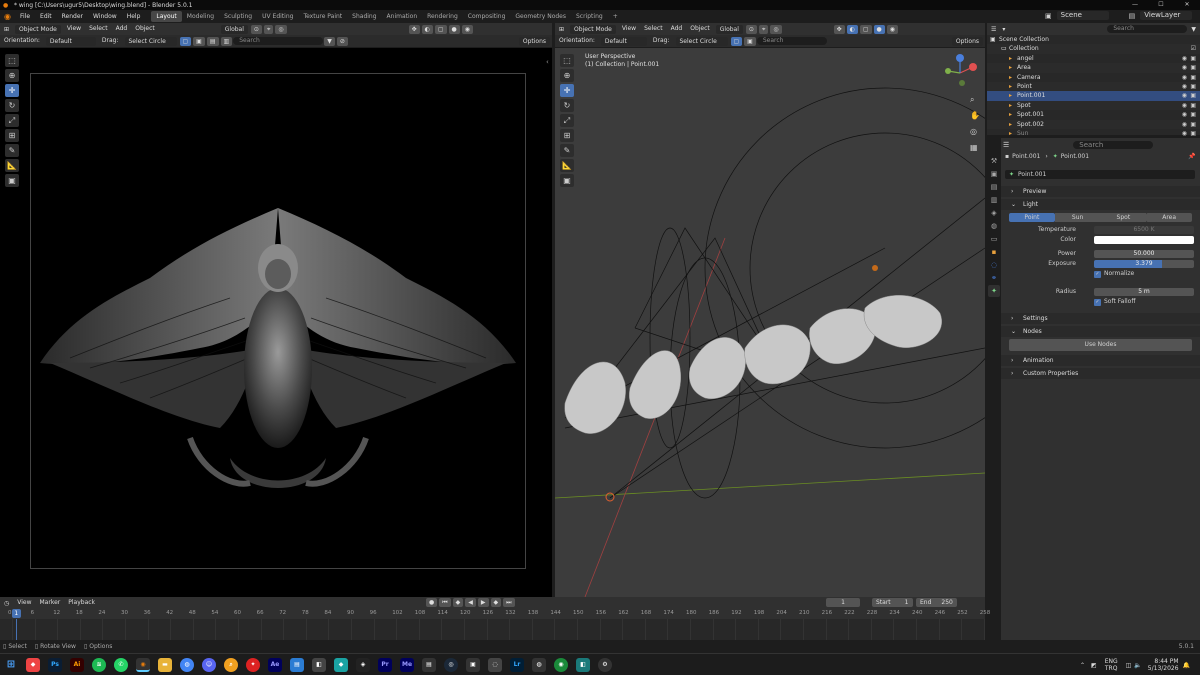 Image resolution: width=1200 pixels, height=675 pixels. What do you see at coordinates (561, 664) in the screenshot?
I see `app-icon: ◉` at bounding box center [561, 664].